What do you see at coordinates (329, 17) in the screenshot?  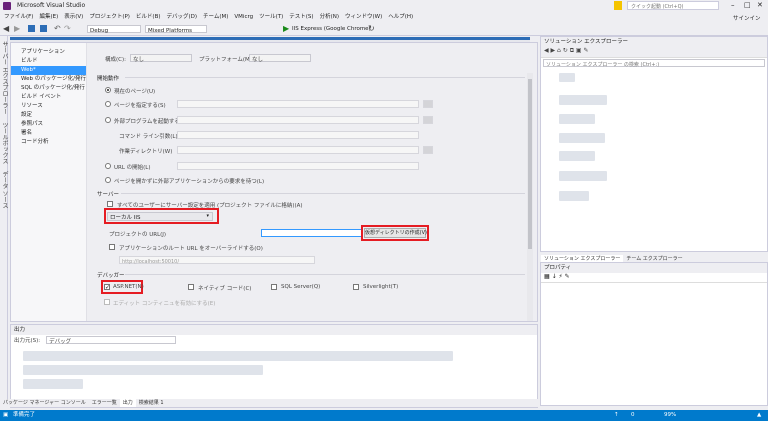 I see `menu-analyze: 分析(N)` at bounding box center [329, 17].